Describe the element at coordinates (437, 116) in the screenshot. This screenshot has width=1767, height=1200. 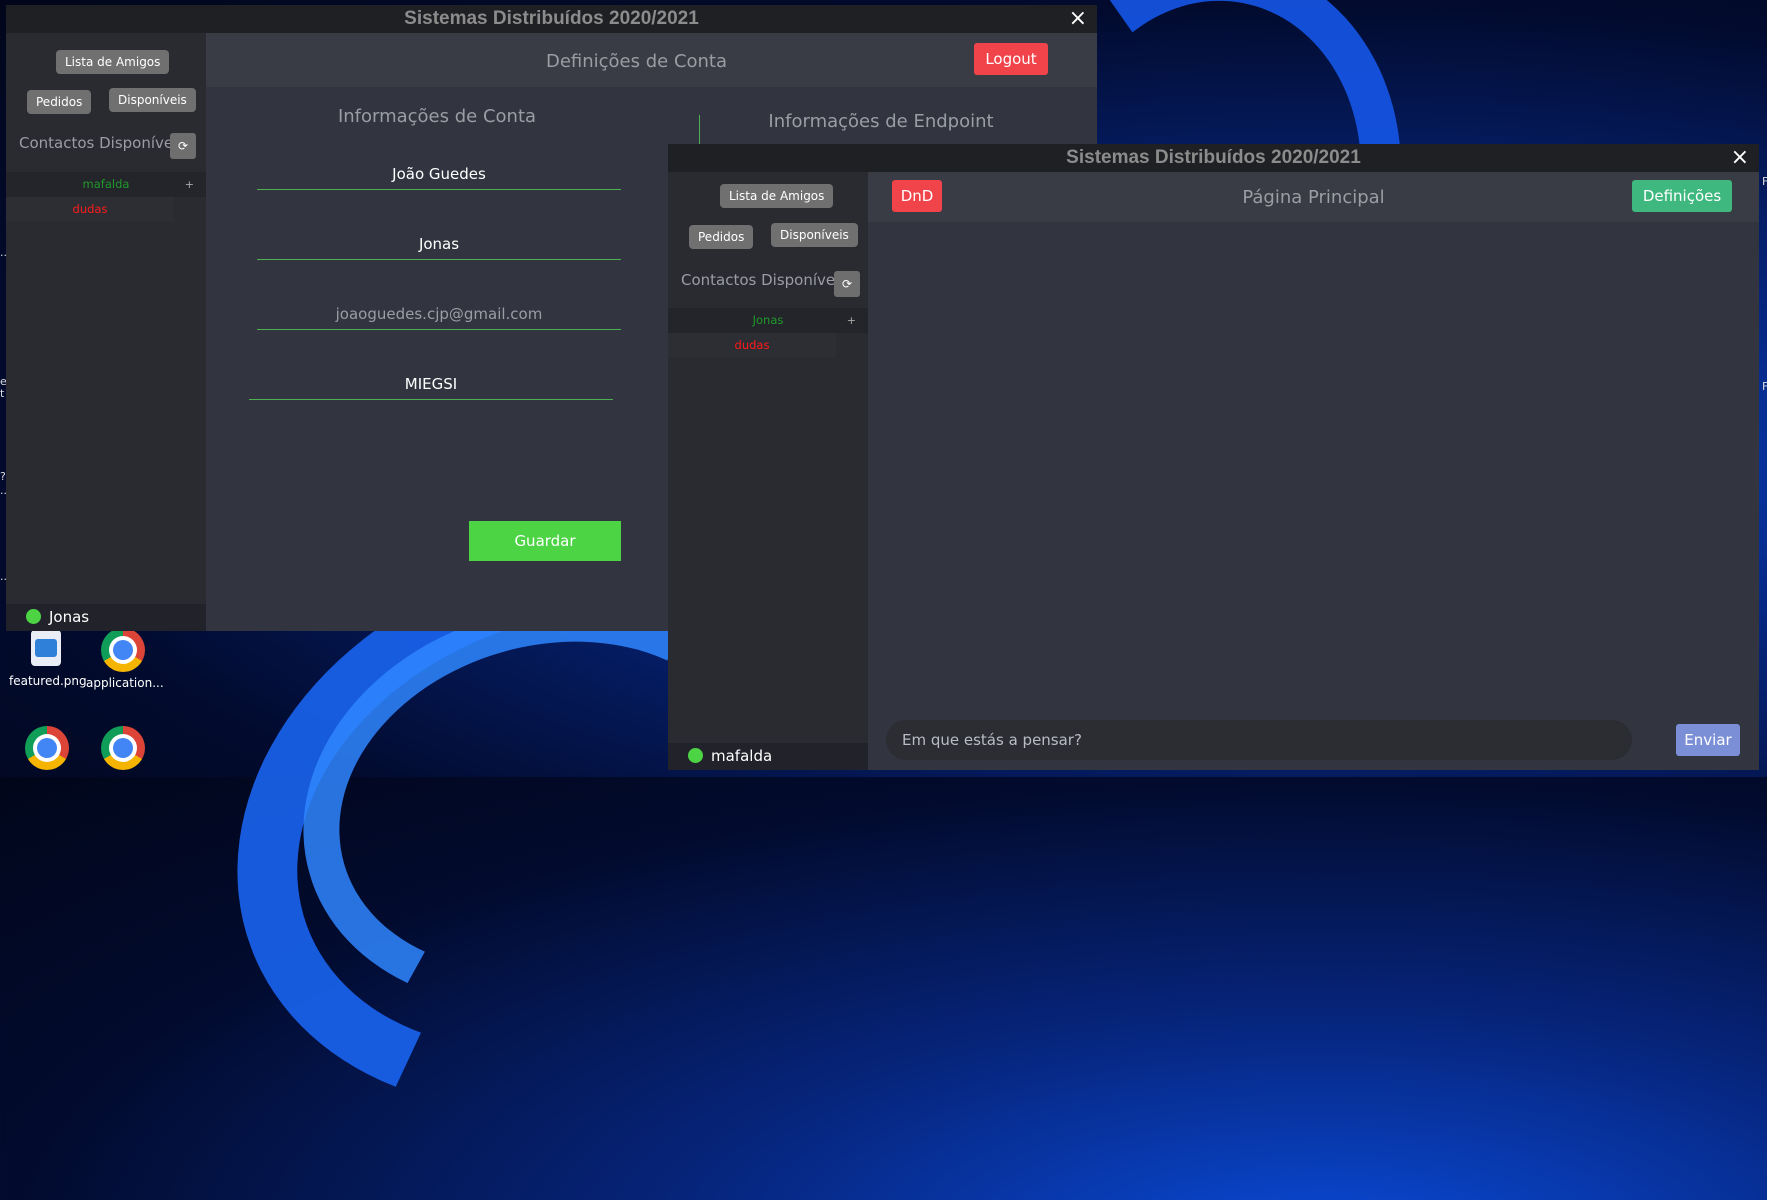
I see `account-section-title: Informações de Conta` at that location.